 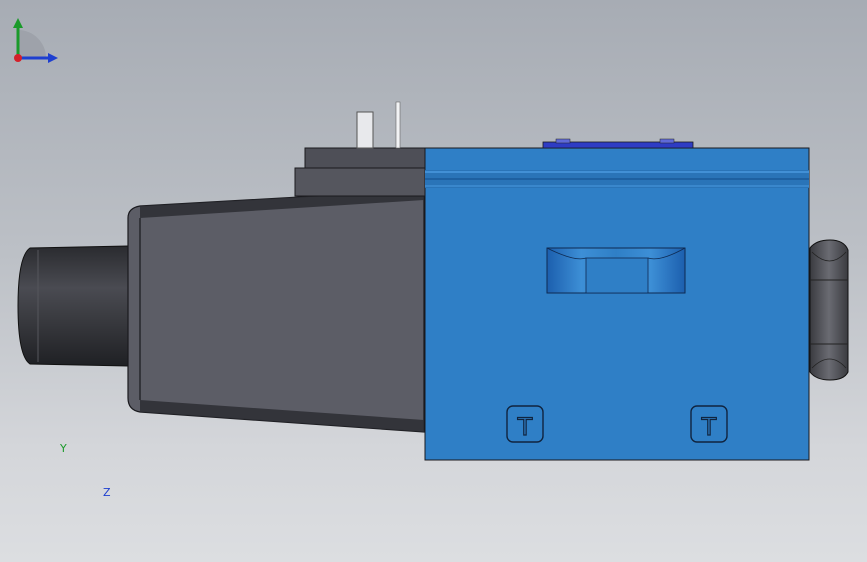 What do you see at coordinates (18, 58) in the screenshot?
I see `x-axis-dot` at bounding box center [18, 58].